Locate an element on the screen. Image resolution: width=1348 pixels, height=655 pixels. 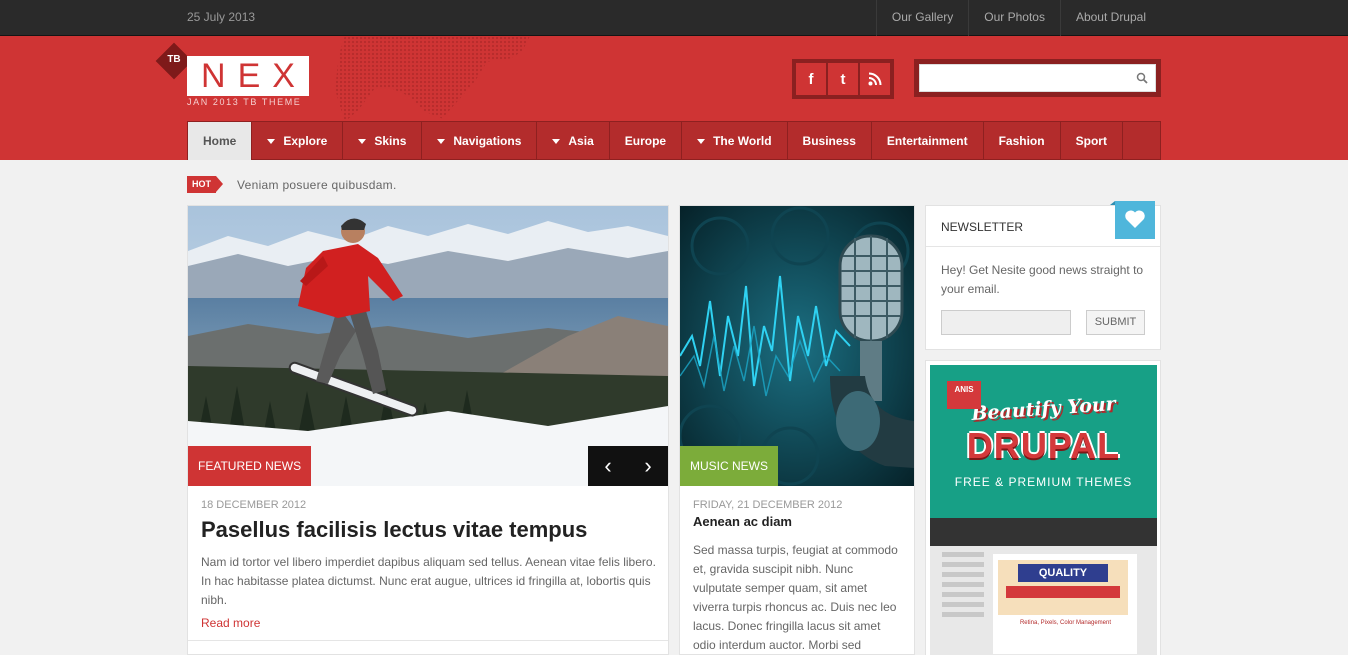
nav-item-explore: Explore is located at coordinates (298, 141).